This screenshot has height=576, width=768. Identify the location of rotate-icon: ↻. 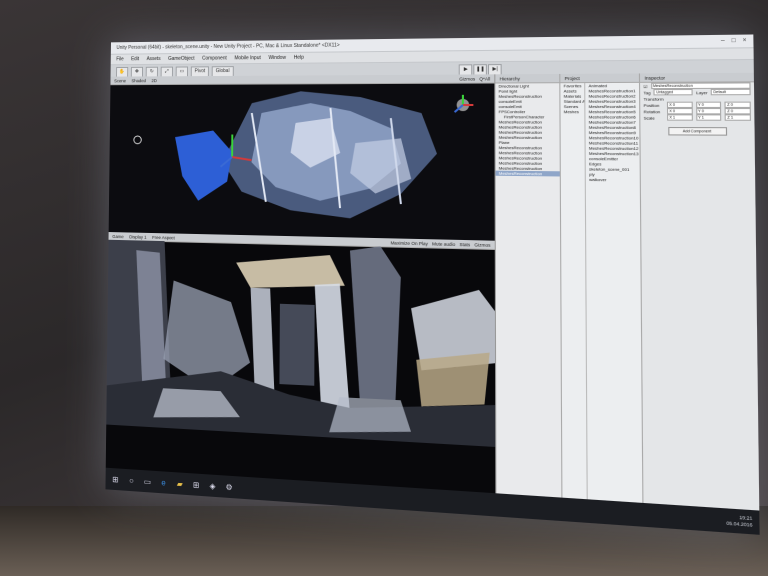
(151, 71).